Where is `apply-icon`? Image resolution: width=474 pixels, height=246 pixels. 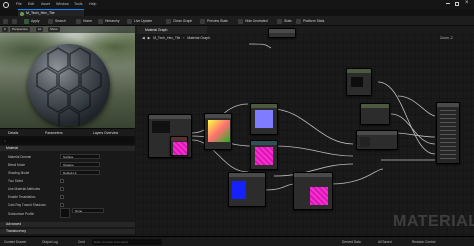
apply-icon is located at coordinates (26, 21).